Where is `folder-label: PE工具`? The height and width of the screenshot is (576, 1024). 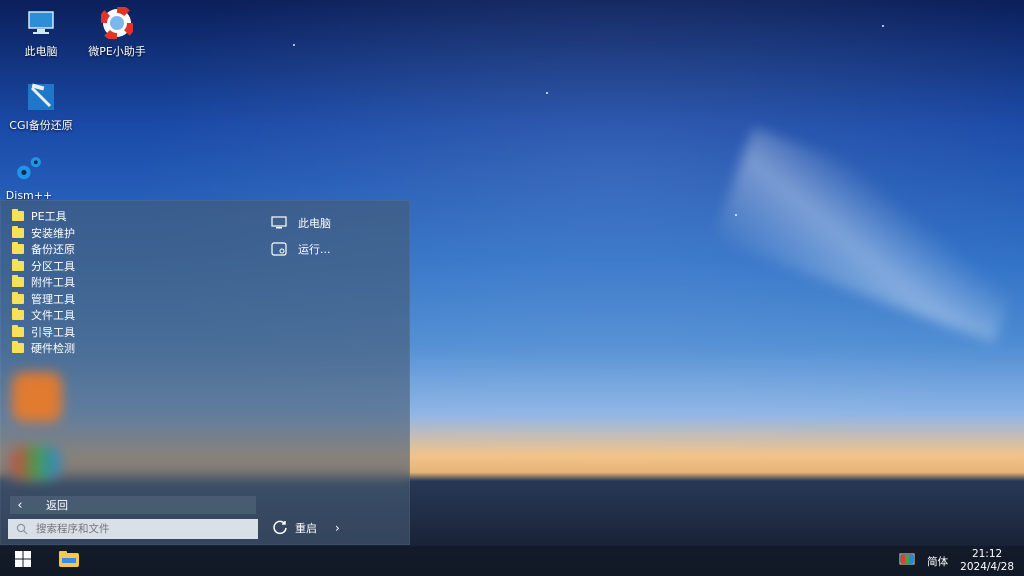
folder-label: PE工具 is located at coordinates (49, 217).